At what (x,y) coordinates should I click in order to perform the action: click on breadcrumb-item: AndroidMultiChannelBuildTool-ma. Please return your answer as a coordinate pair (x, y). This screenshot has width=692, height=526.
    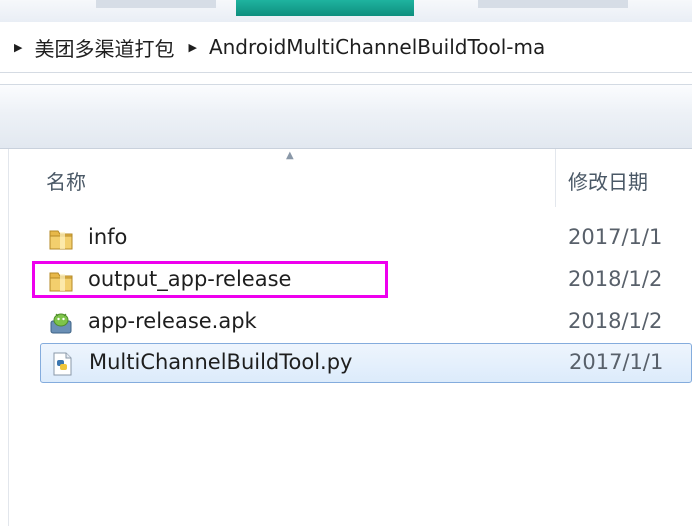
    Looking at the image, I should click on (377, 47).